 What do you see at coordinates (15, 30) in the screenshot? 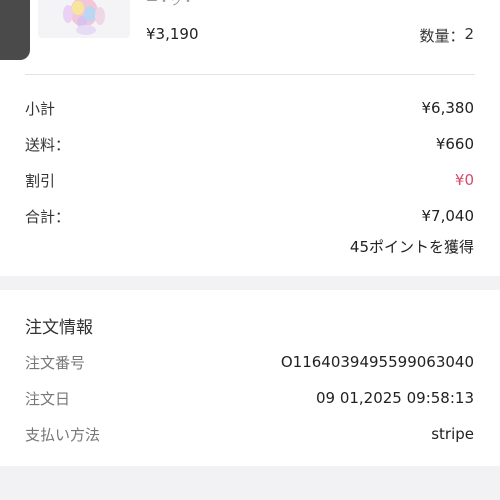
I see `back-tab` at bounding box center [15, 30].